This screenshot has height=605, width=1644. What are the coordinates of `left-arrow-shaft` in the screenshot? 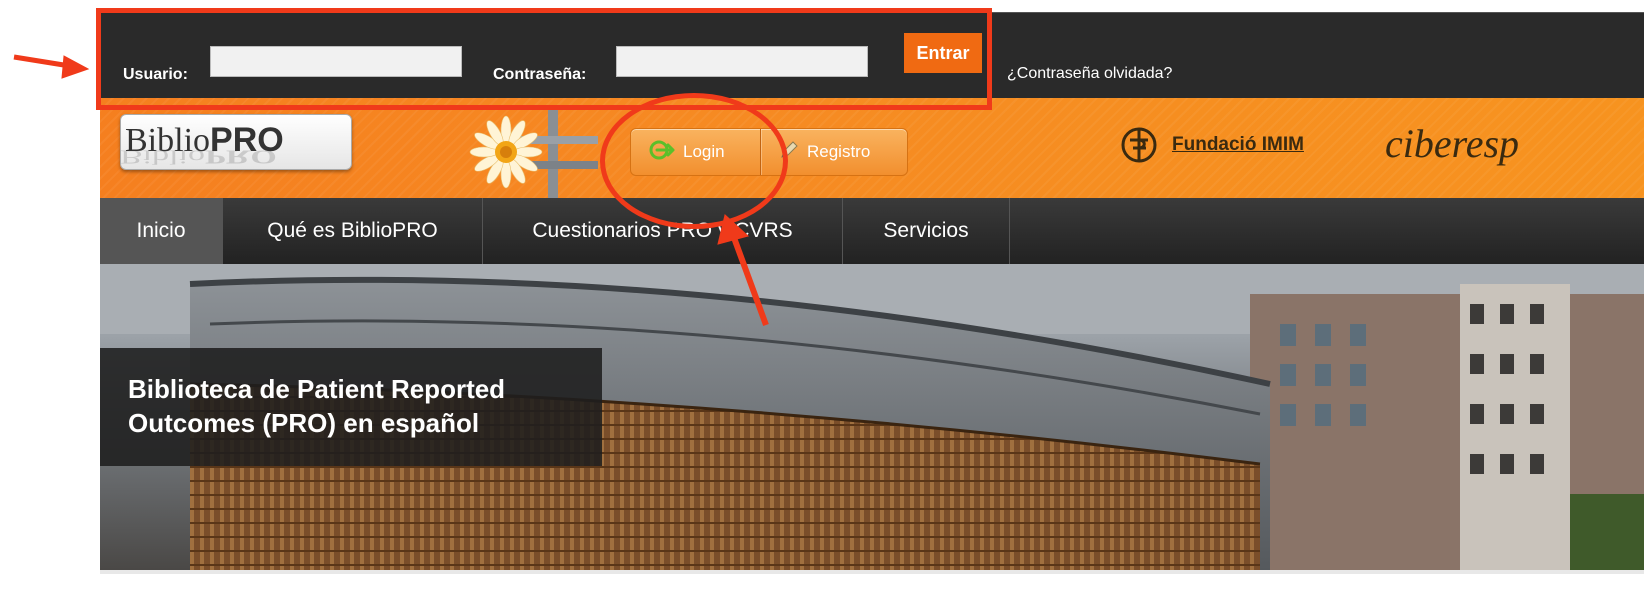 It's located at (42, 61).